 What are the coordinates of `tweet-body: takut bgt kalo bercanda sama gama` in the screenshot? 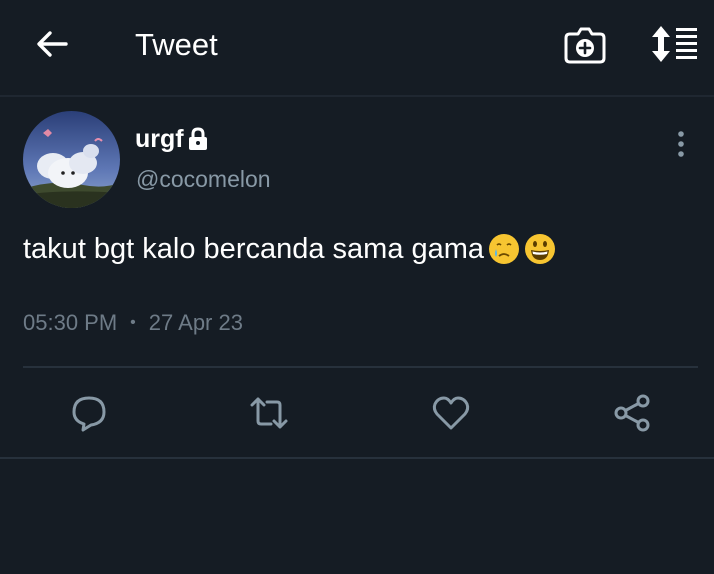 It's located at (254, 249).